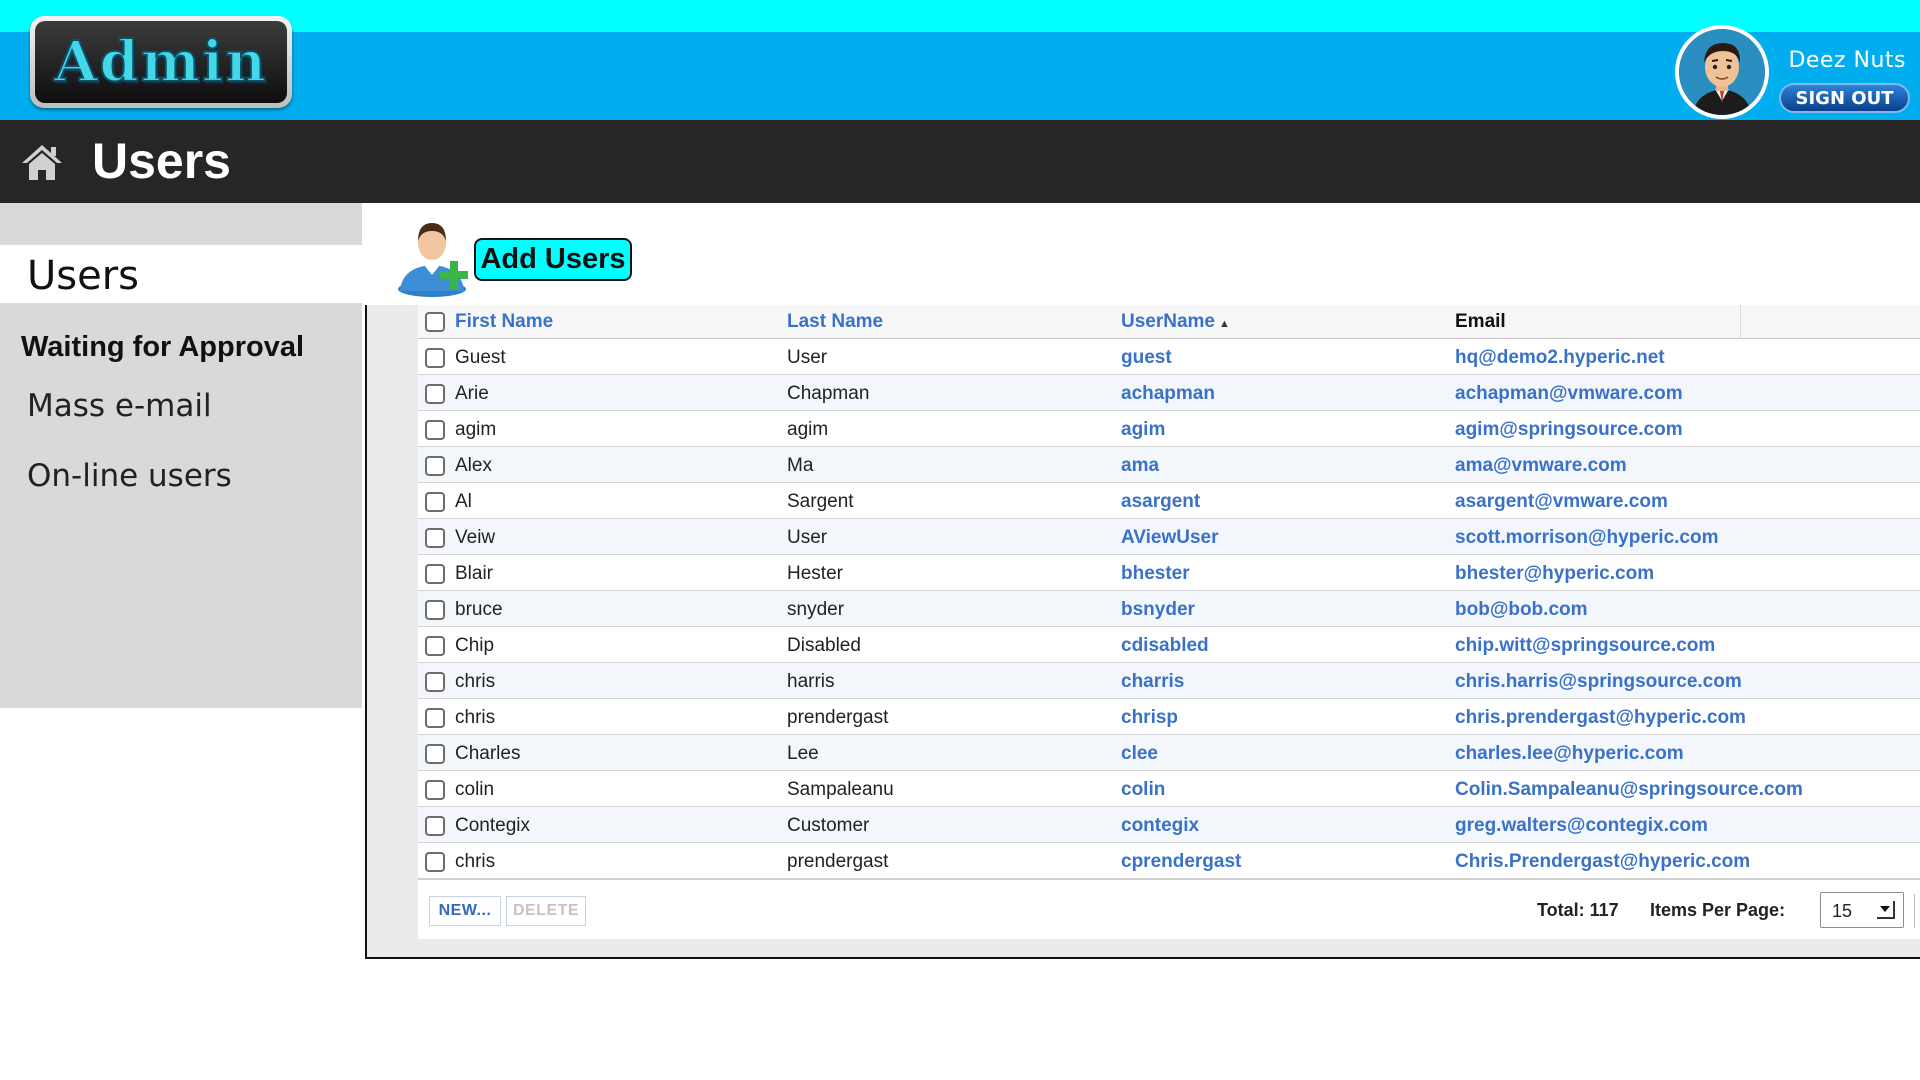 The image size is (1920, 1080). I want to click on email-link: chris.harris@springsource.com, so click(1598, 682).